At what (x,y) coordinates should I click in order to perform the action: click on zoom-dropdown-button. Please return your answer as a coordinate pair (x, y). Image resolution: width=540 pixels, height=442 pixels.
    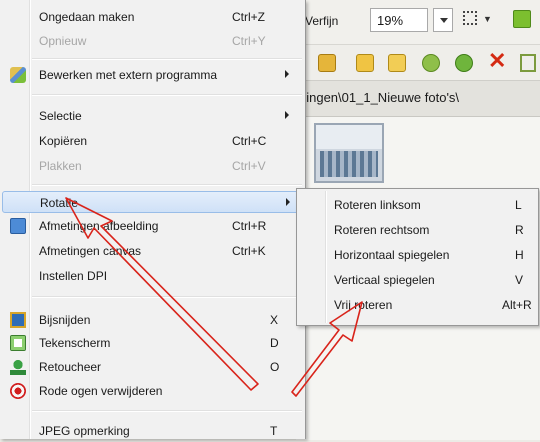
    Looking at the image, I should click on (443, 20).